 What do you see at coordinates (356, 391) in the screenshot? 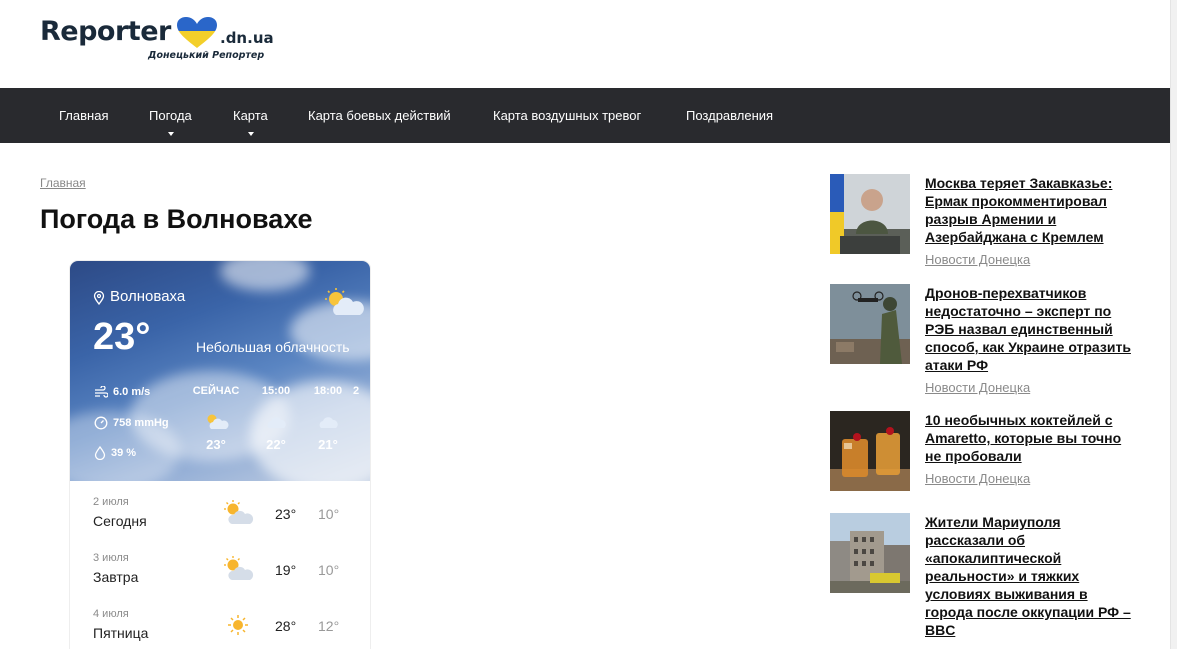
I see `hourly-label: 2` at bounding box center [356, 391].